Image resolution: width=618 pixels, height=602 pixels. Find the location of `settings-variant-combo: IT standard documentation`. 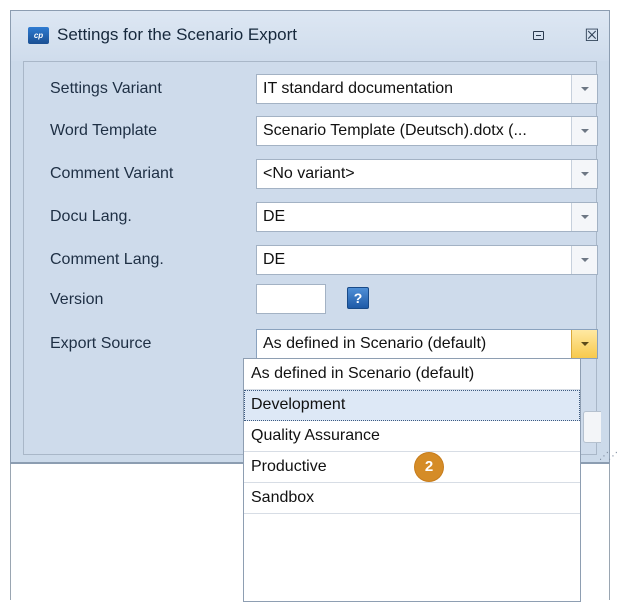

settings-variant-combo: IT standard documentation is located at coordinates (427, 89).